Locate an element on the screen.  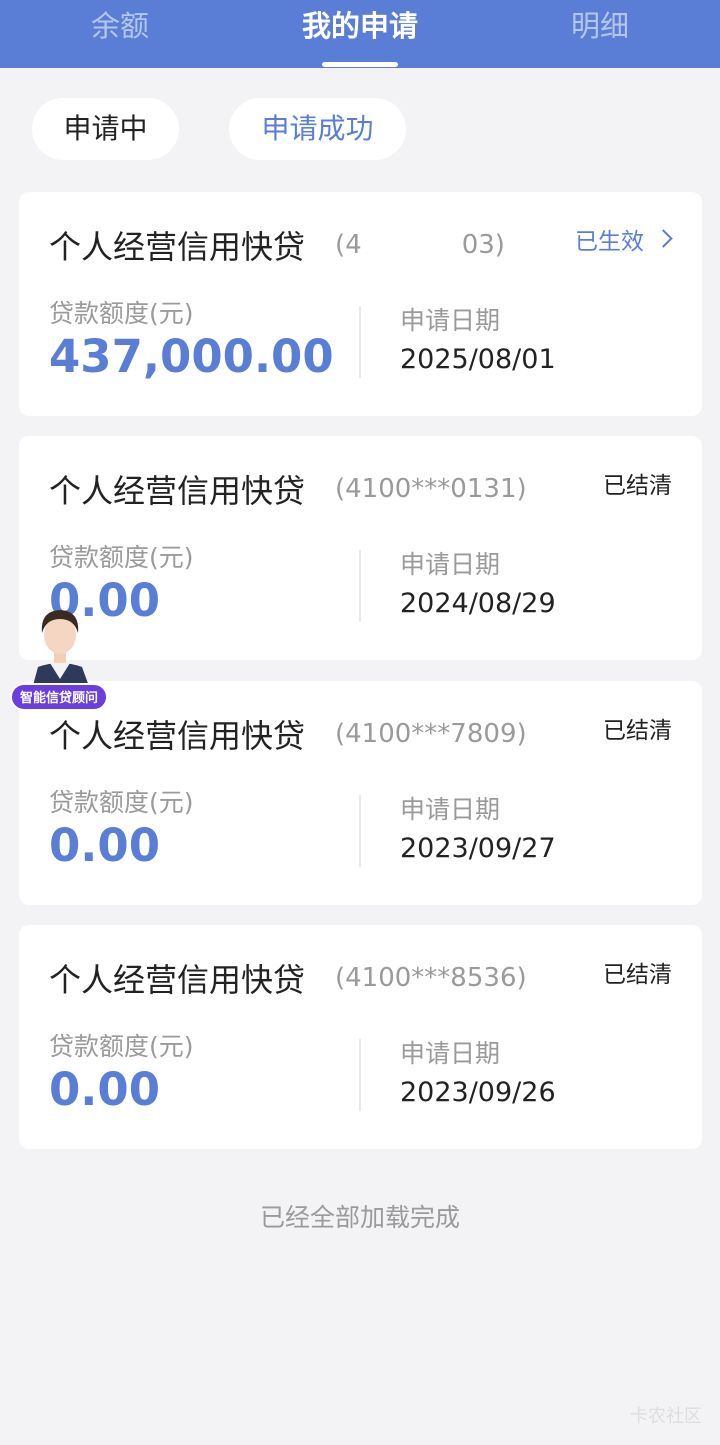
loan-account-number: (4100***8536) is located at coordinates (431, 978).